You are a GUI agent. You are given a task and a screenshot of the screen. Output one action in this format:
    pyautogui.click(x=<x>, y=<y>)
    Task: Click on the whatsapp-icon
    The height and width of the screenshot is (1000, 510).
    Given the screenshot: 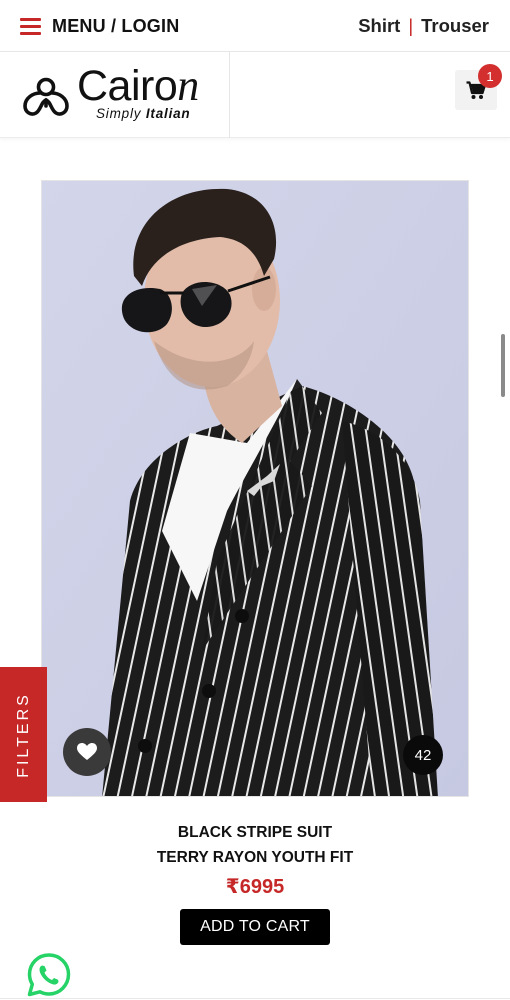 What is the action you would take?
    pyautogui.click(x=49, y=975)
    